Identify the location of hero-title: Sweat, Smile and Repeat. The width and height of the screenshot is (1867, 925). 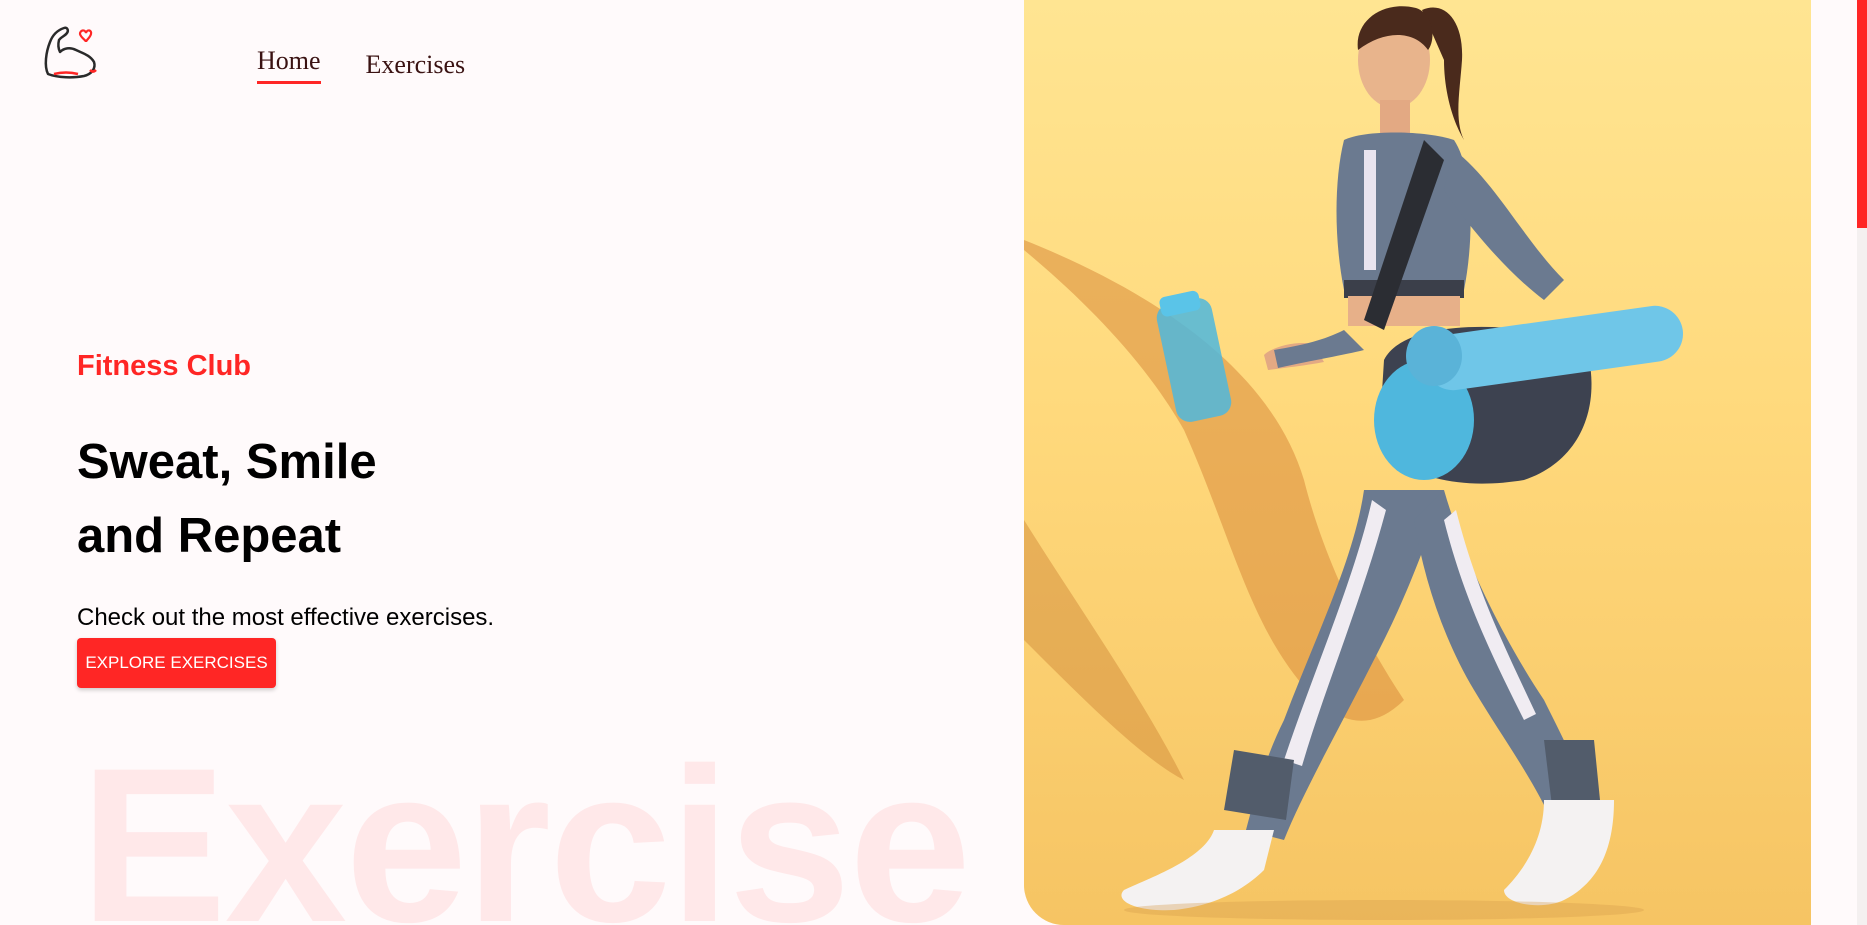
(227, 499).